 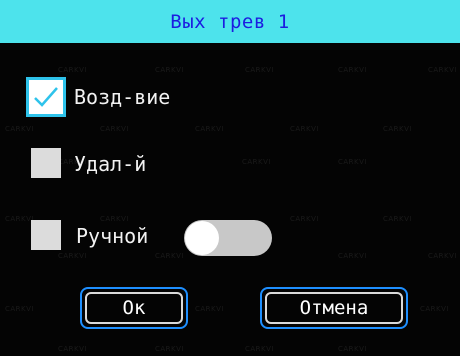 I want to click on impact-checkbox, so click(x=46, y=97).